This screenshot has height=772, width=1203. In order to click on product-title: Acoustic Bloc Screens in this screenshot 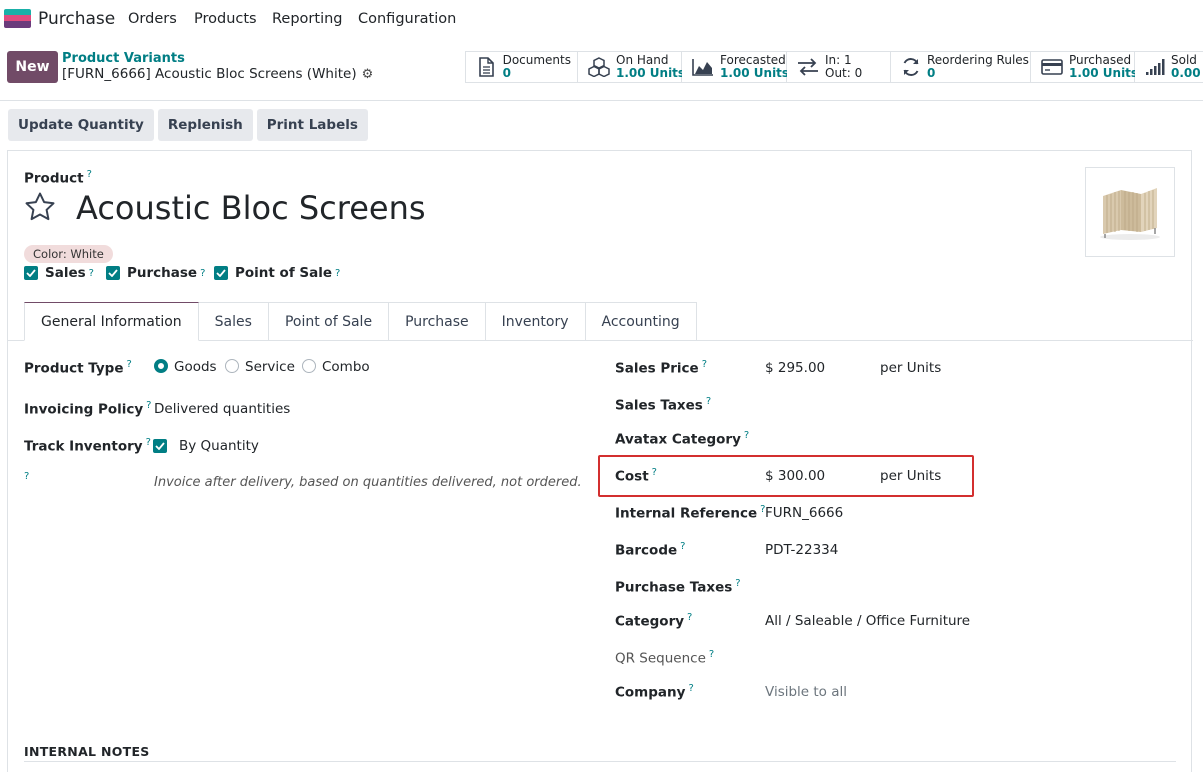, I will do `click(251, 208)`.